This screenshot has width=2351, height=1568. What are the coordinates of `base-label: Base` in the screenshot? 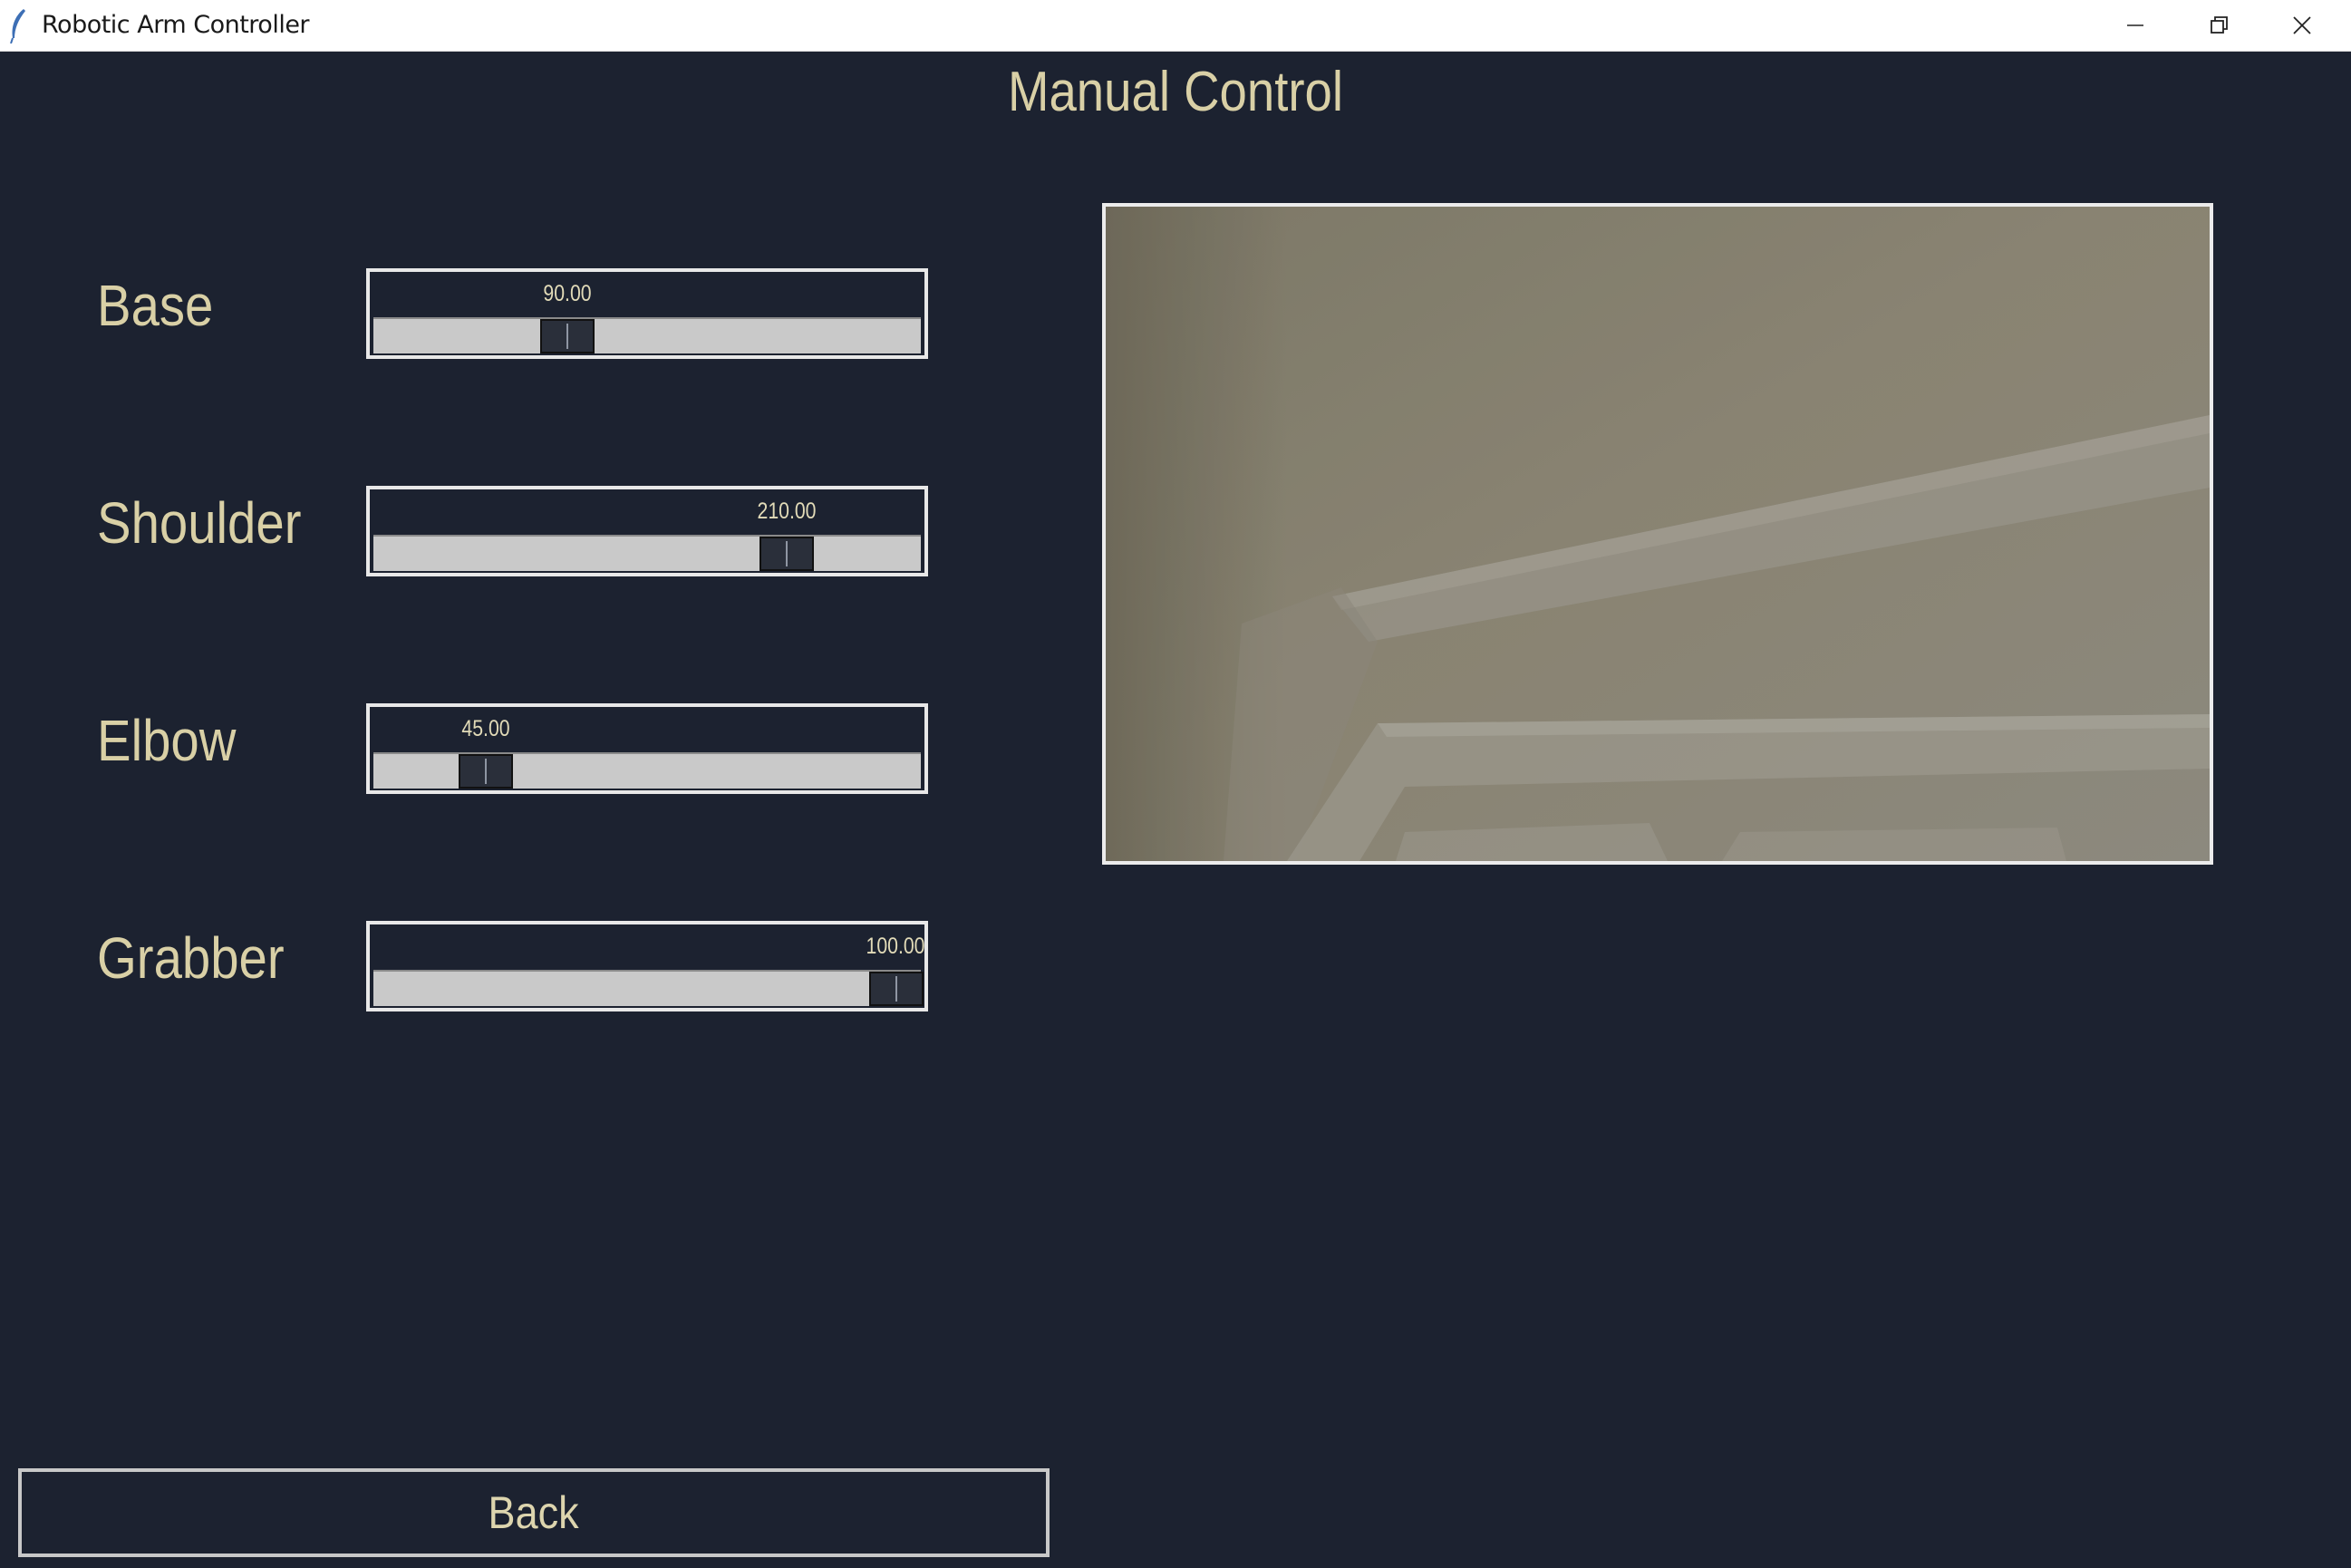 It's located at (155, 305).